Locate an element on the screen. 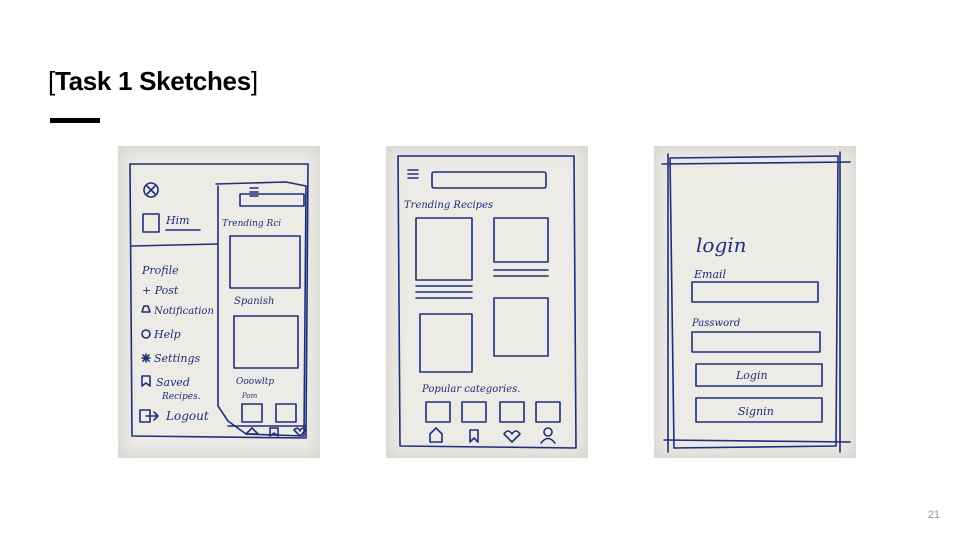  recipe-card-1-label: Spanish is located at coordinates (254, 301).